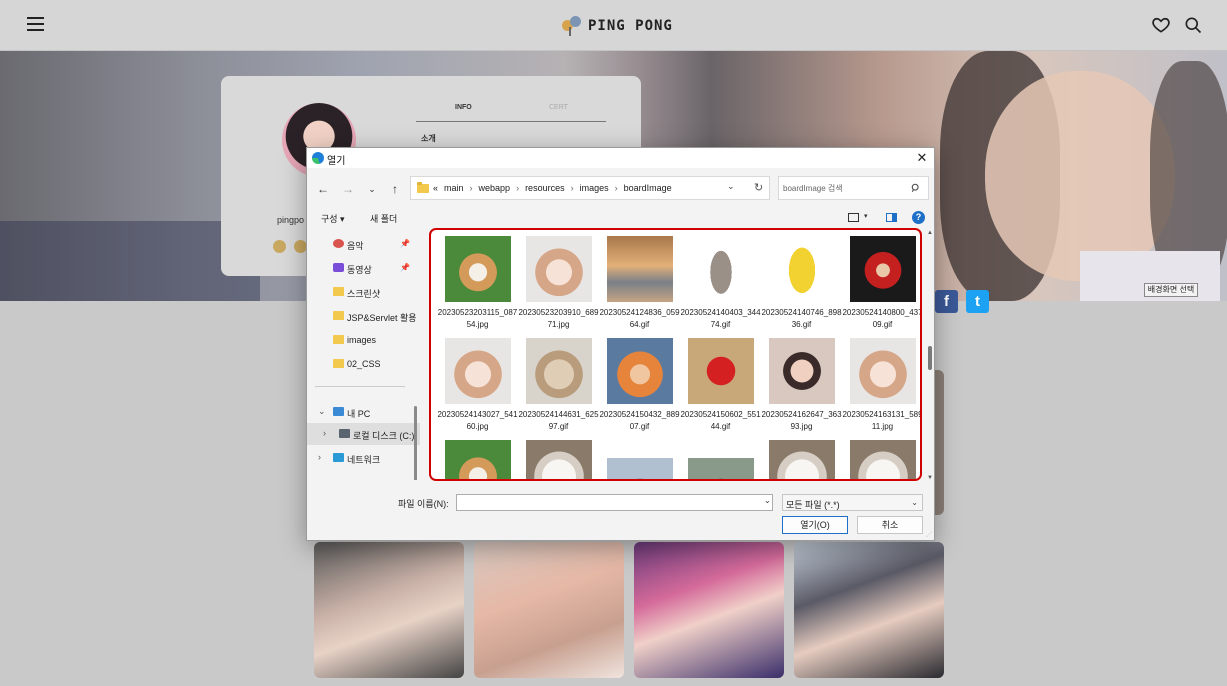  What do you see at coordinates (558, 389) in the screenshot?
I see `file-item: 20230524144631_62597.gif` at bounding box center [558, 389].